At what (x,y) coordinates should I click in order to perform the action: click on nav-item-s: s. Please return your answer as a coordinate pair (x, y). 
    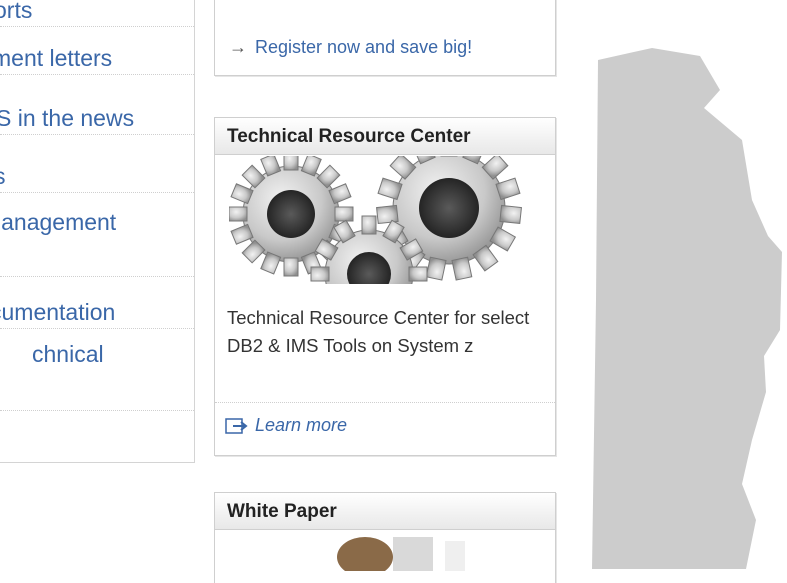
    Looking at the image, I should click on (97, 163).